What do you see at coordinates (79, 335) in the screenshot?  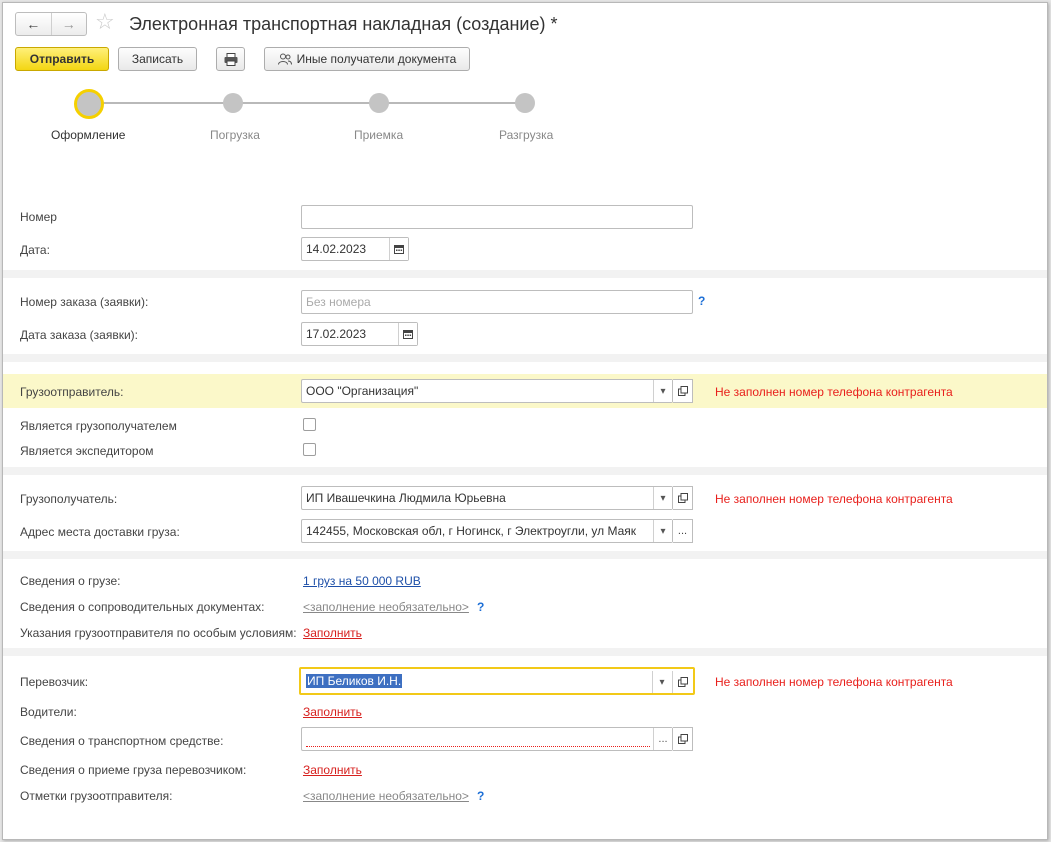 I see `order-date-label: Дата заказа (заявки):` at bounding box center [79, 335].